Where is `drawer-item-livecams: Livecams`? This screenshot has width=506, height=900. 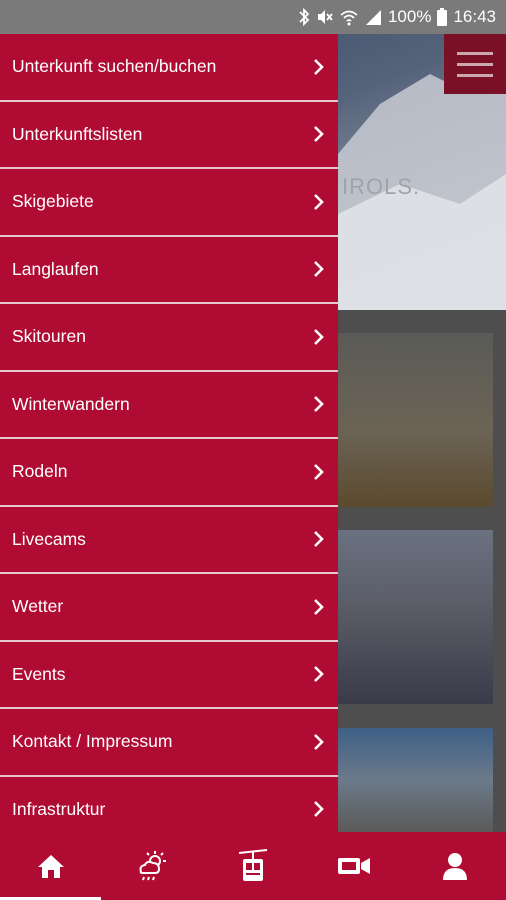 drawer-item-livecams: Livecams is located at coordinates (169, 540).